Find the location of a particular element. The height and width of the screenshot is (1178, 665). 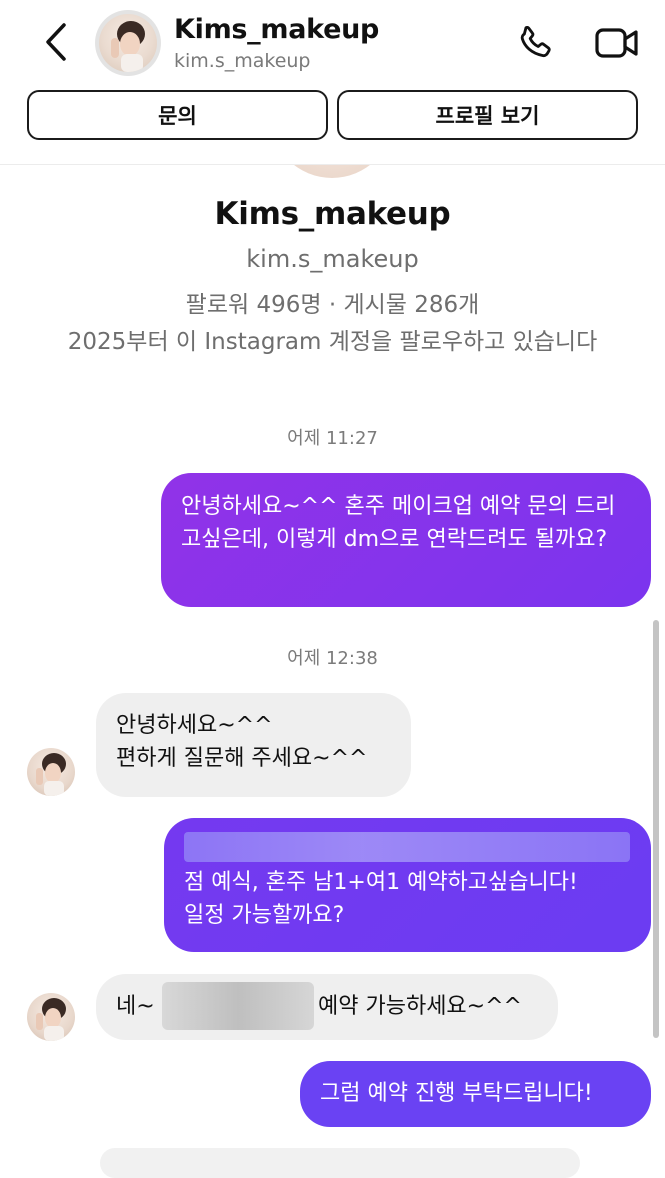

profile-handle: kim.s_makeup is located at coordinates (332, 259).